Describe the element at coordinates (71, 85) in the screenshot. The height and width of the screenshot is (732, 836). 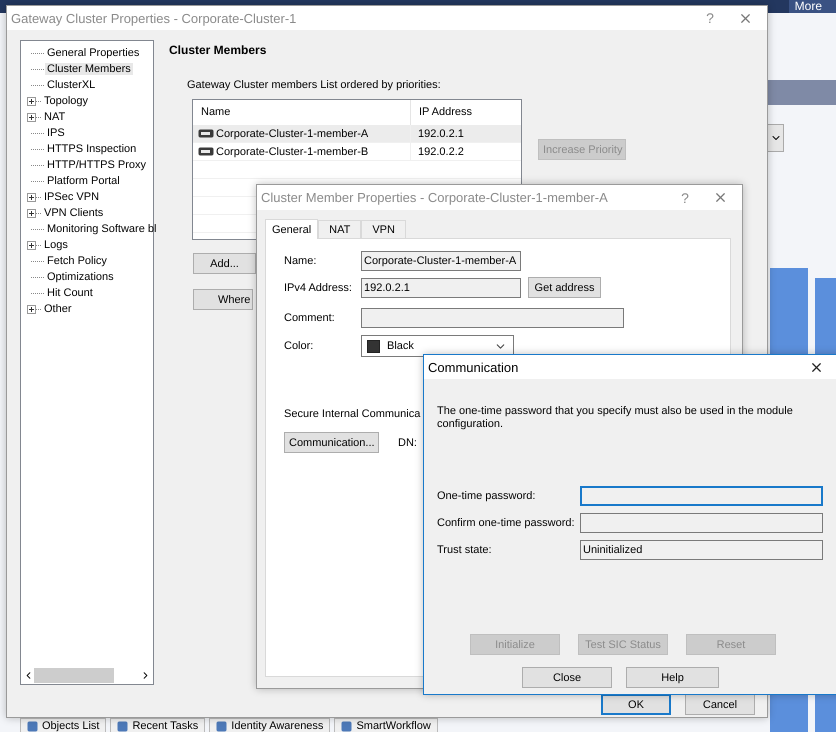
I see `tree-item: ClusterXL` at that location.